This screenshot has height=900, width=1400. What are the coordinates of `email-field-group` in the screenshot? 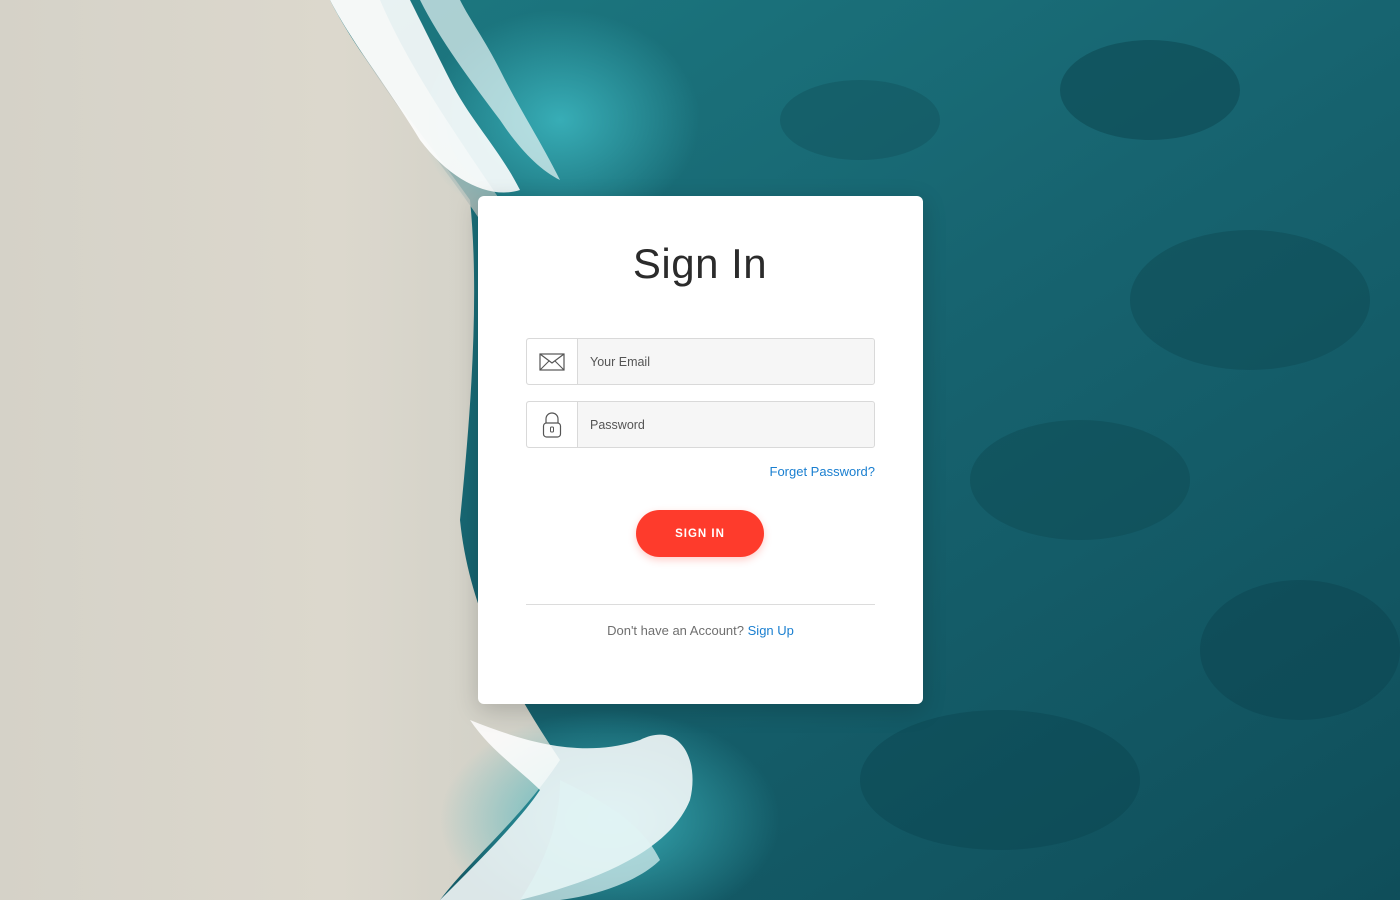 It's located at (700, 361).